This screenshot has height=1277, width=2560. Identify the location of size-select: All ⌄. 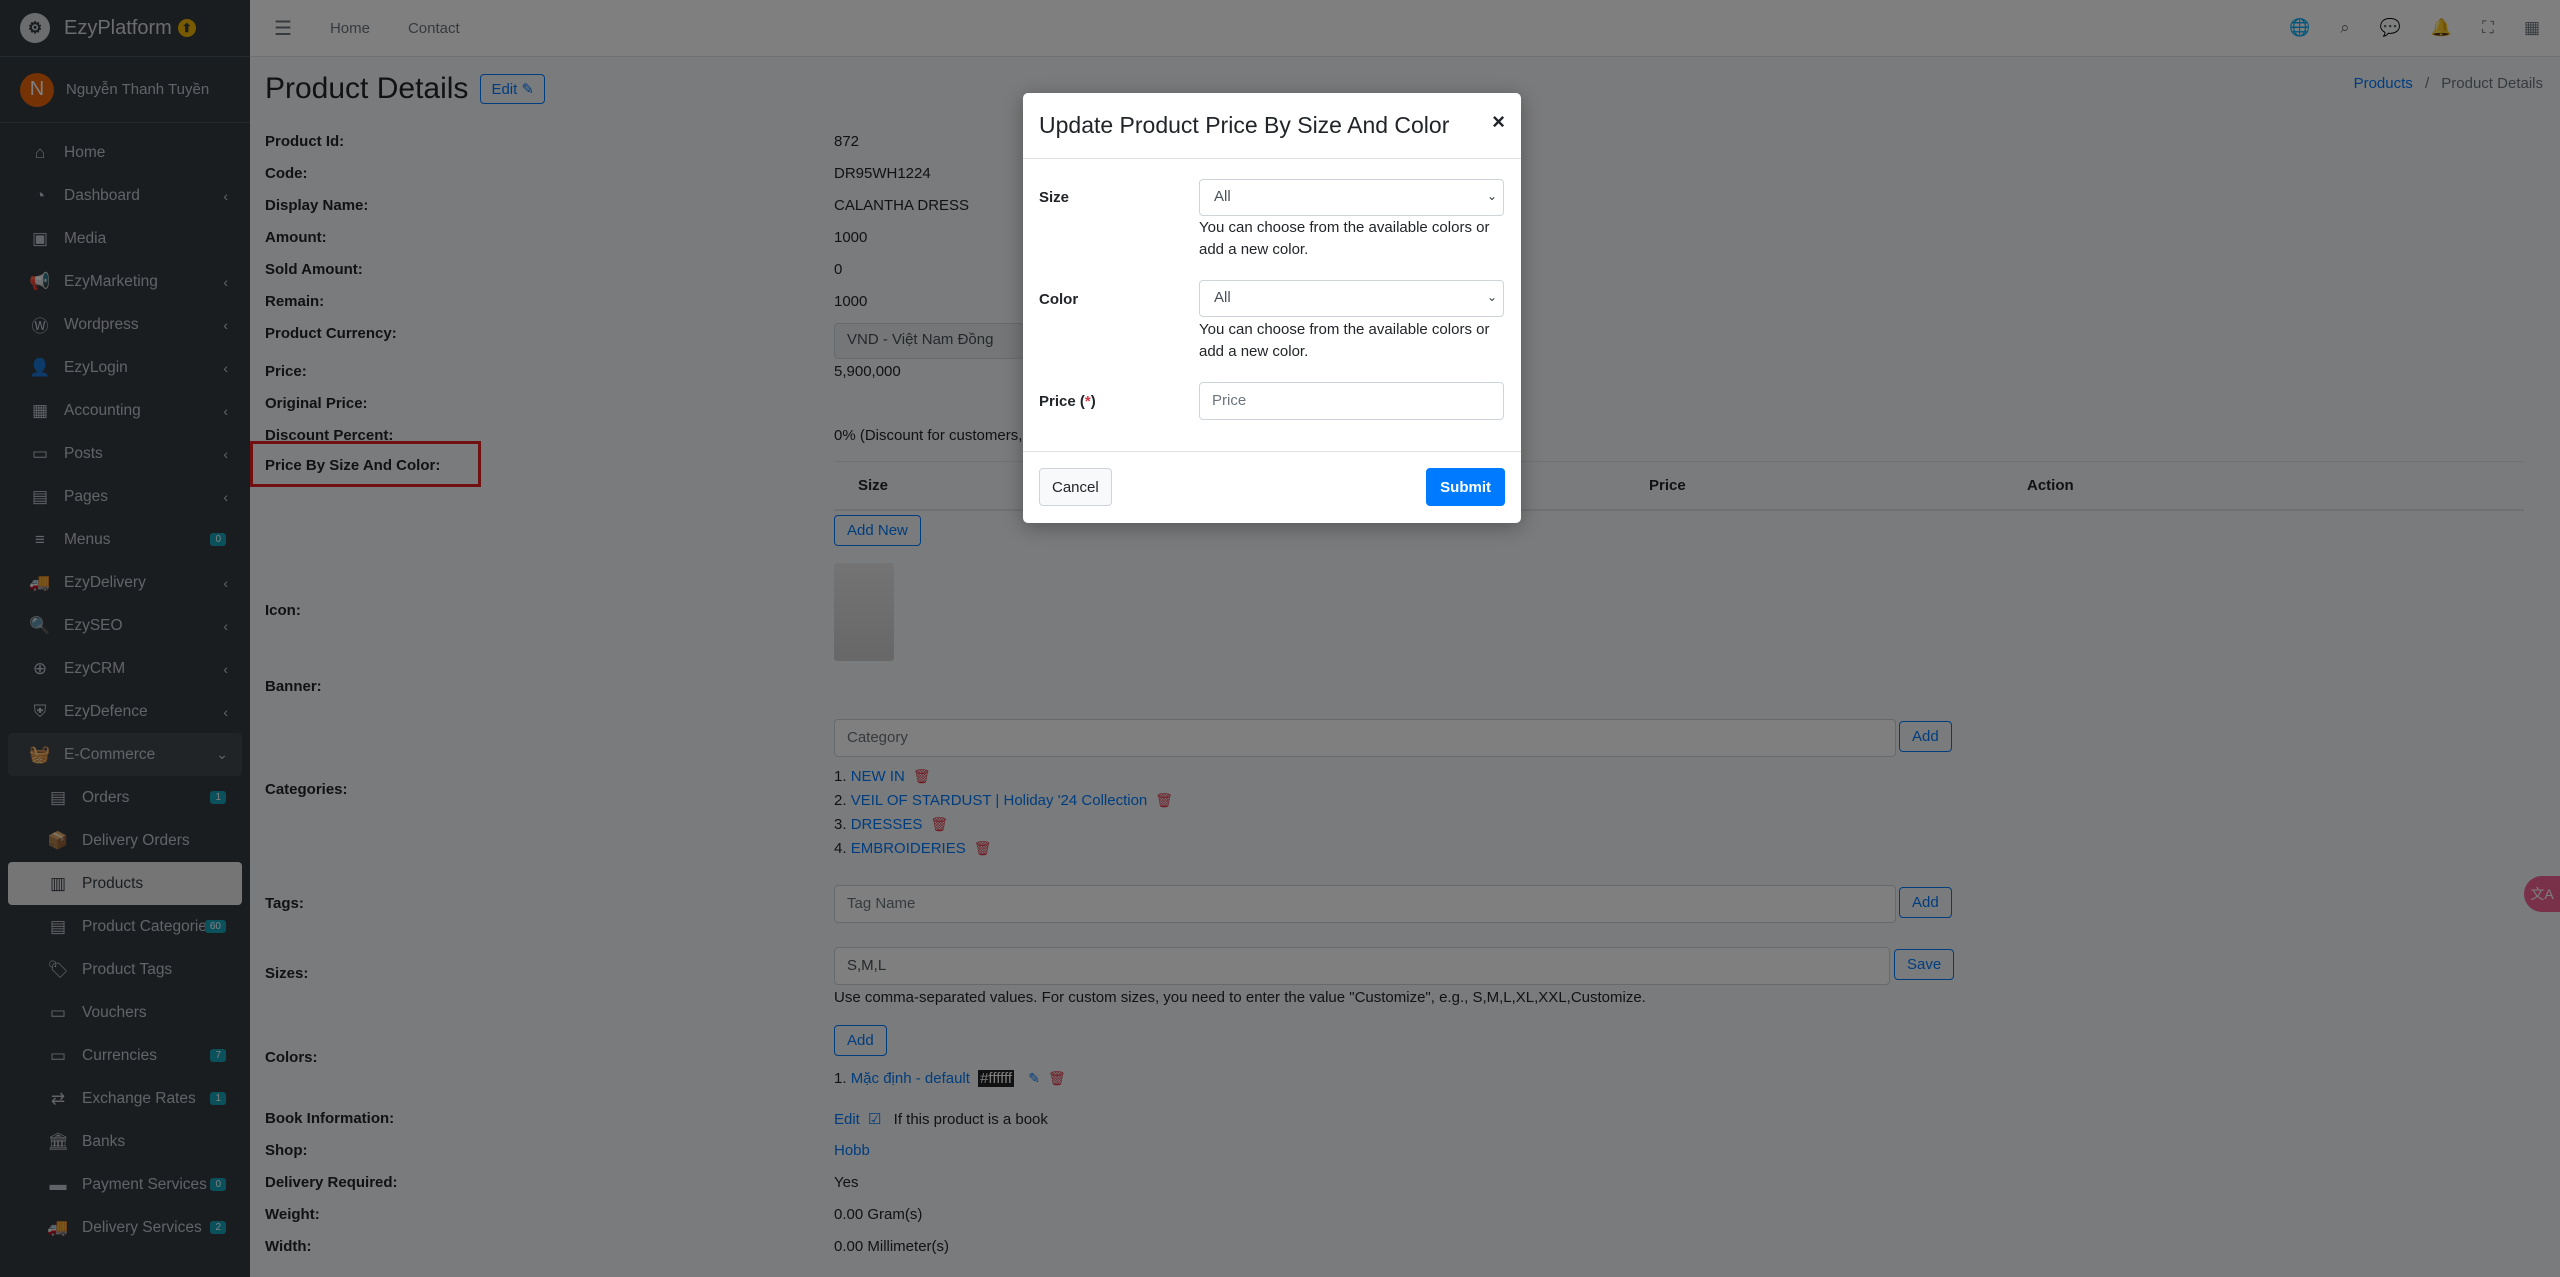
(1351, 197).